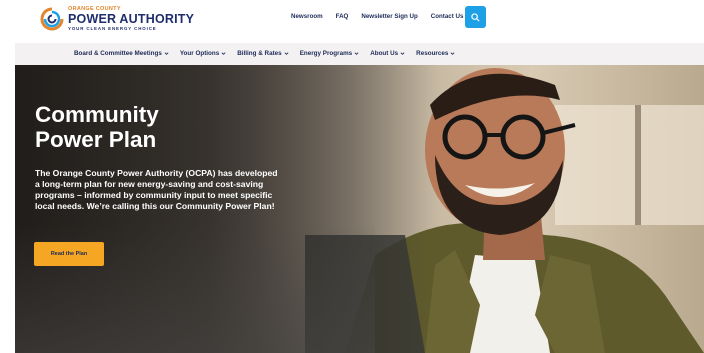  I want to click on nav-label: About Us, so click(384, 53).